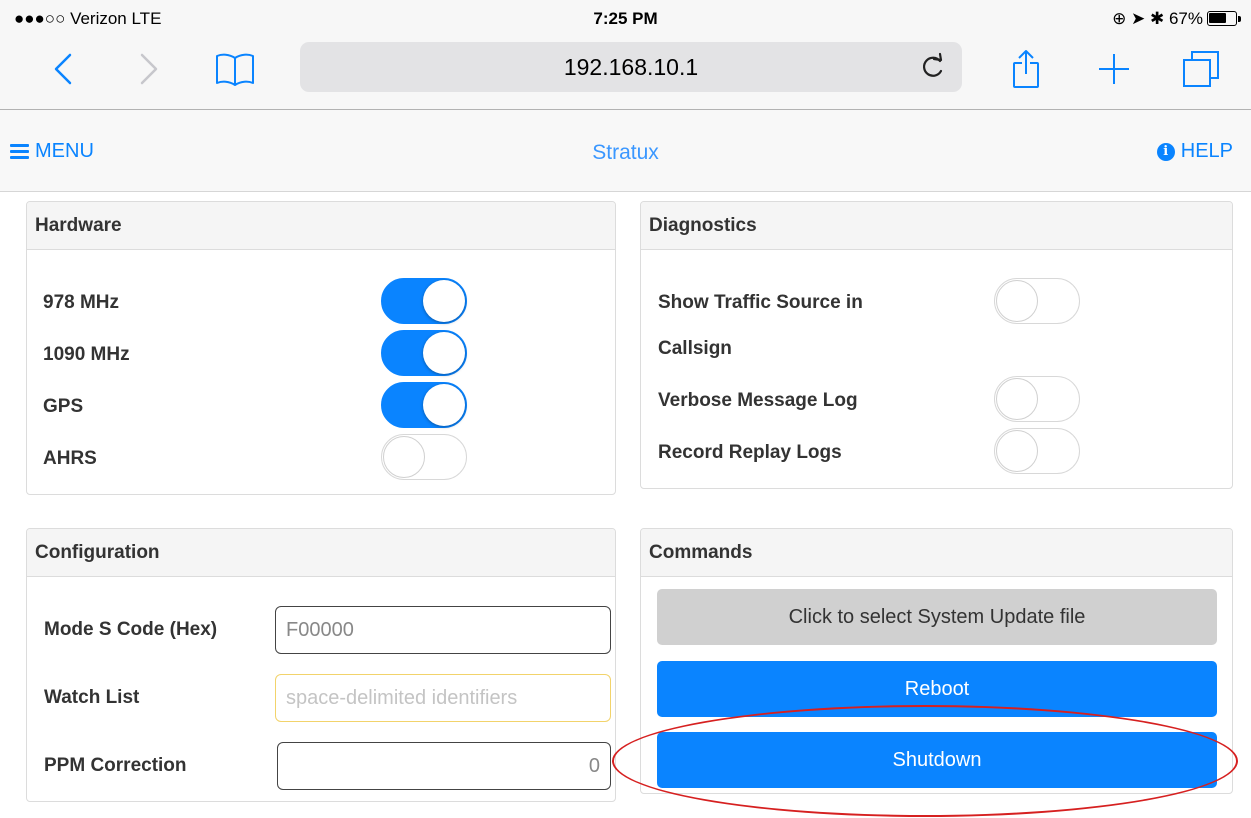 The image size is (1251, 818). What do you see at coordinates (235, 69) in the screenshot?
I see `bookmarks-icon` at bounding box center [235, 69].